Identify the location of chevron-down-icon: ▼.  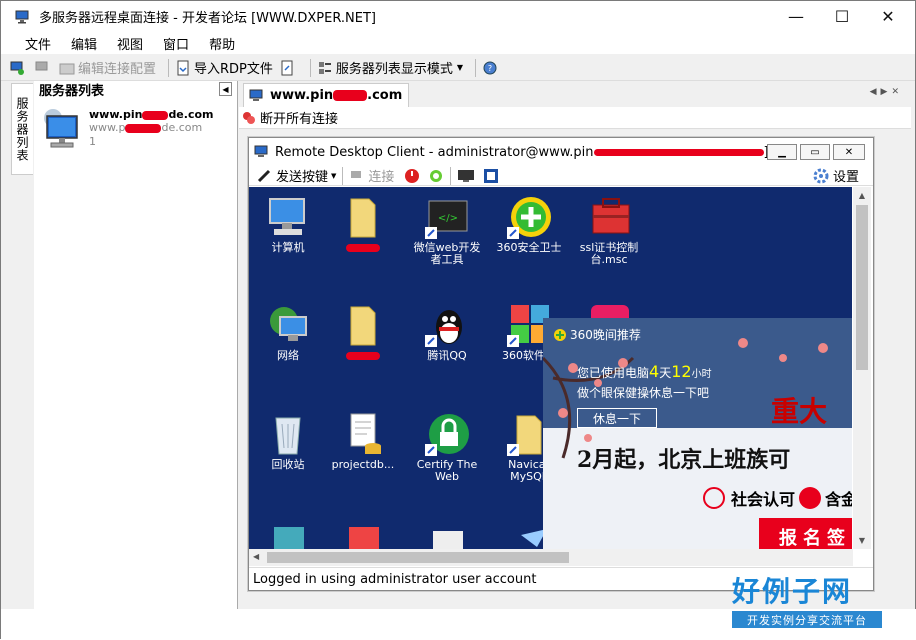
(460, 67).